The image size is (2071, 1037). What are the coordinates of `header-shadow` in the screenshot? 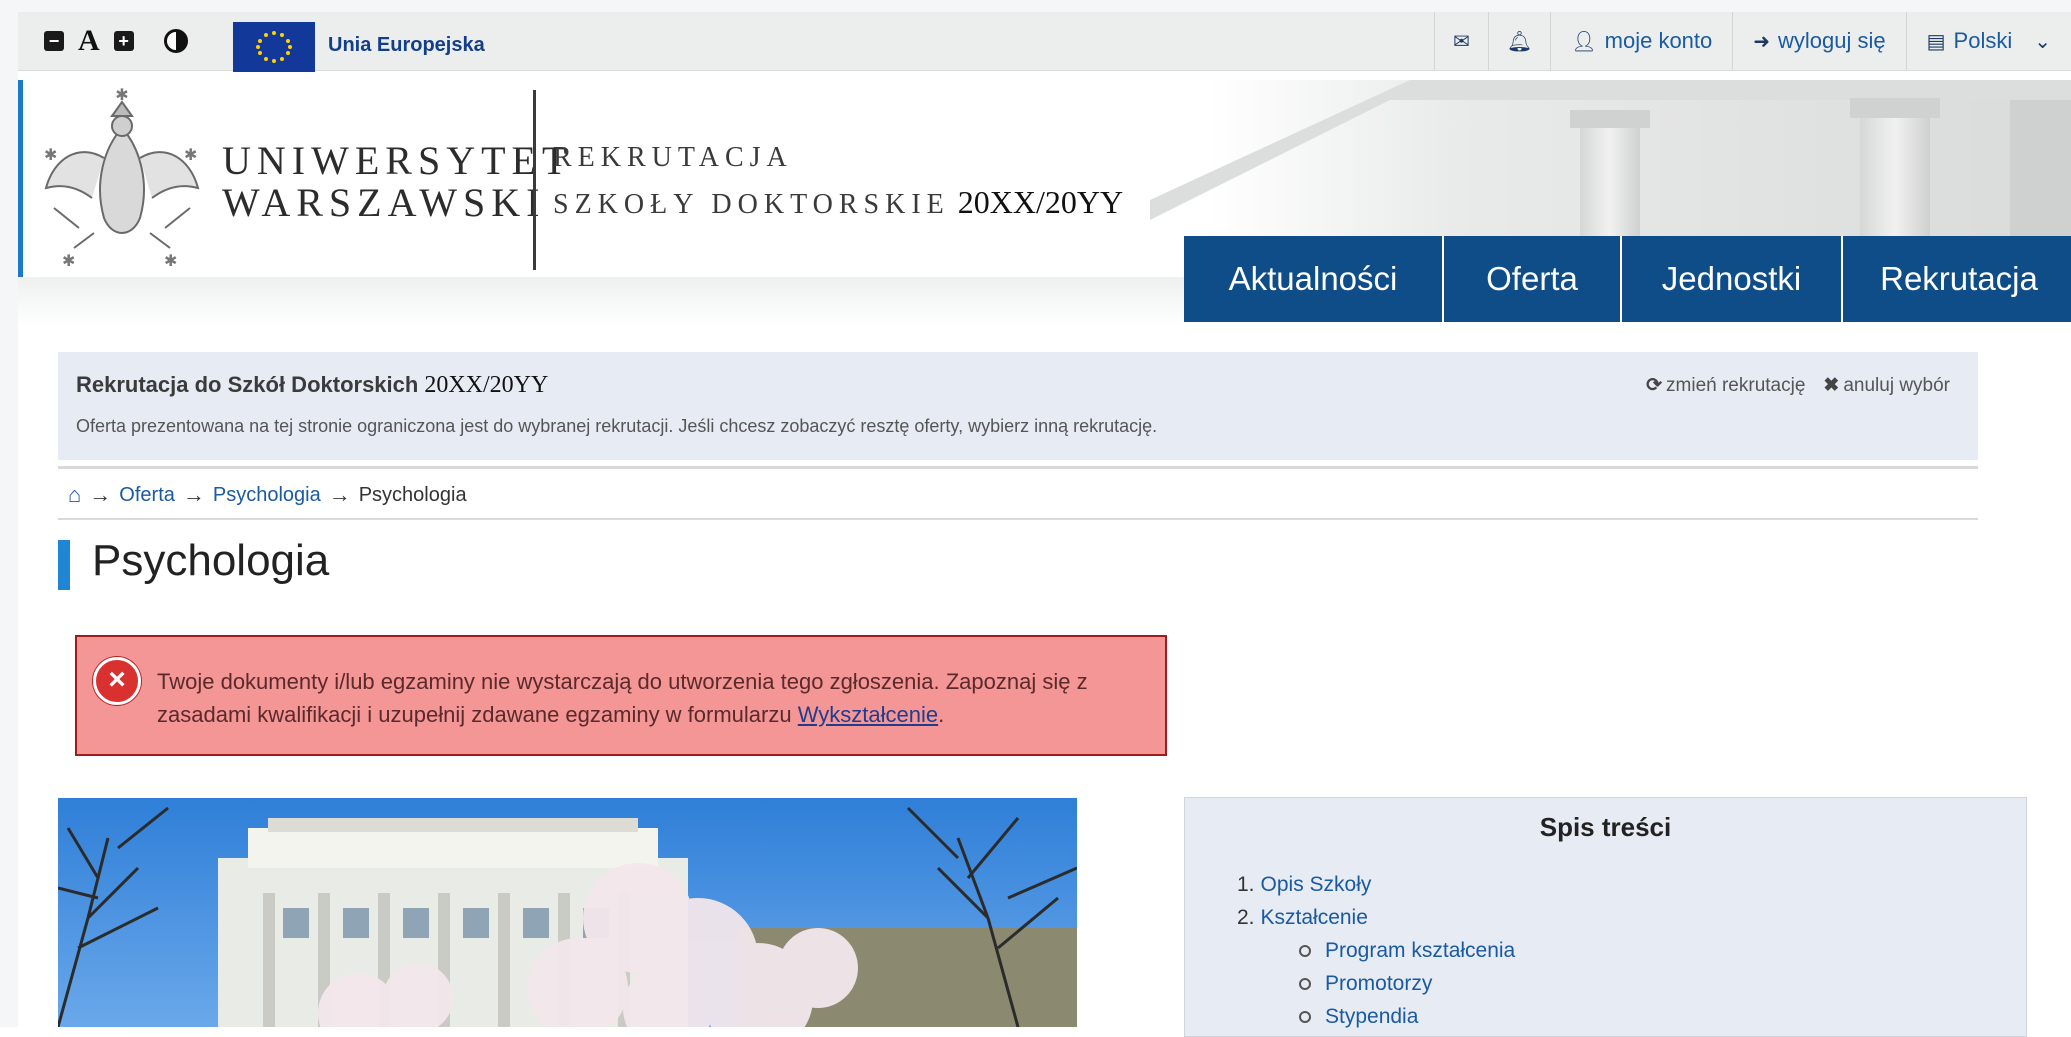 It's located at (601, 302).